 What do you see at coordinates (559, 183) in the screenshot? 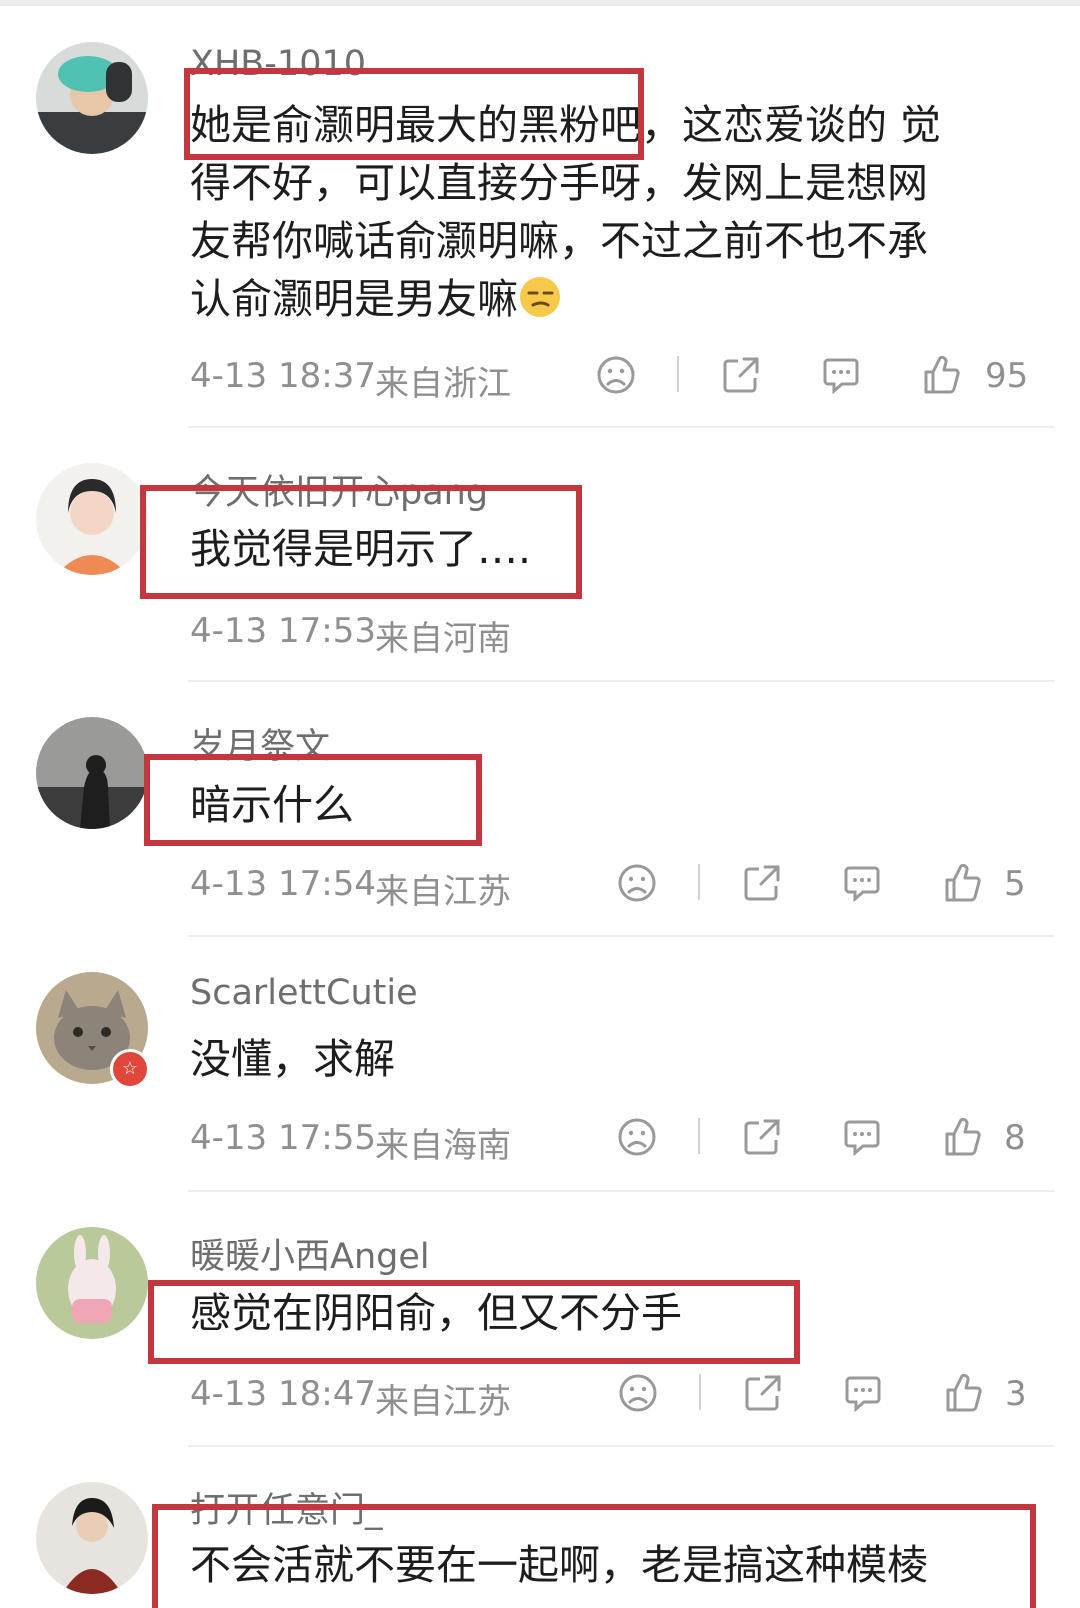
I see `comment-line: 得不好，可以直接分手呀，发网上是想网` at bounding box center [559, 183].